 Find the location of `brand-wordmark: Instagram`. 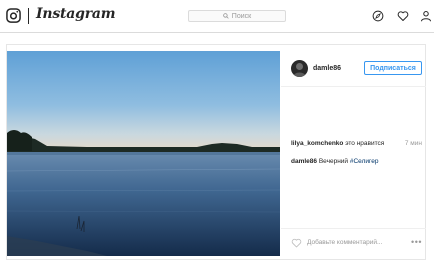

brand-wordmark: Instagram is located at coordinates (76, 14).